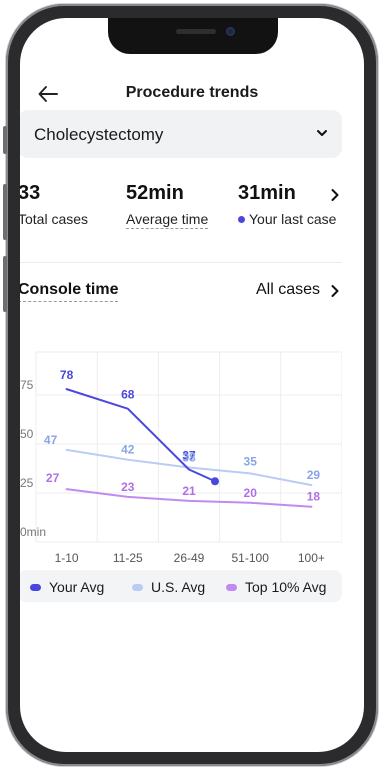  Describe the element at coordinates (51, 440) in the screenshot. I see `data-label: 47` at that location.